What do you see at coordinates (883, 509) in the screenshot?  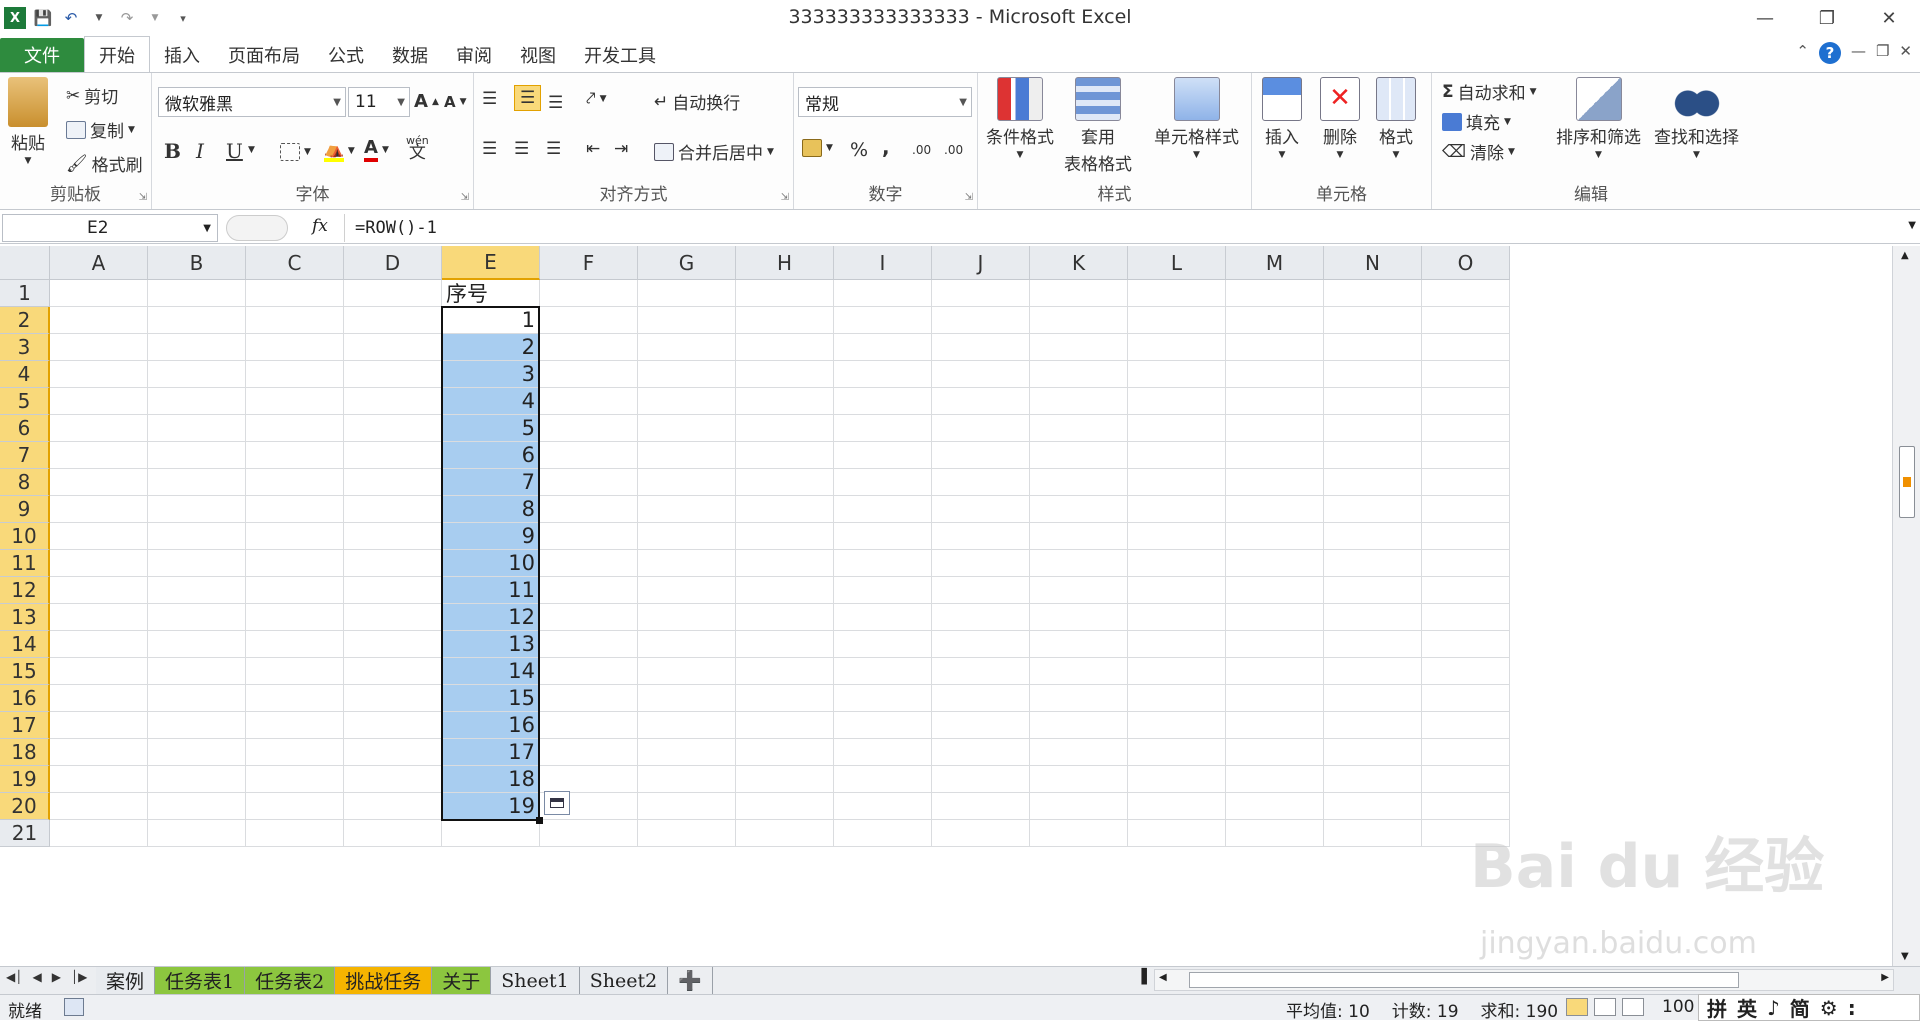 I see `cell-i9` at bounding box center [883, 509].